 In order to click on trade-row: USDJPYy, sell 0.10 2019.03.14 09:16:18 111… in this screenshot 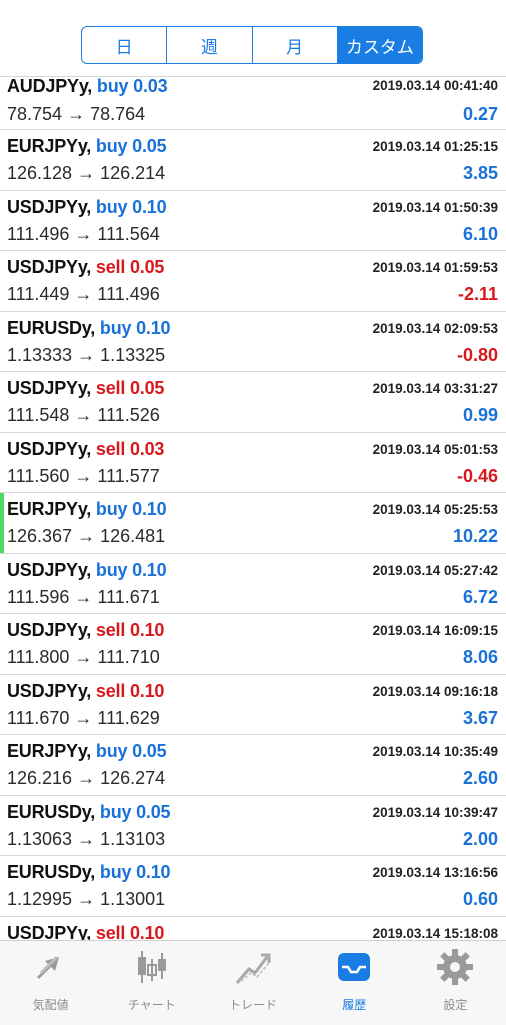, I will do `click(253, 704)`.